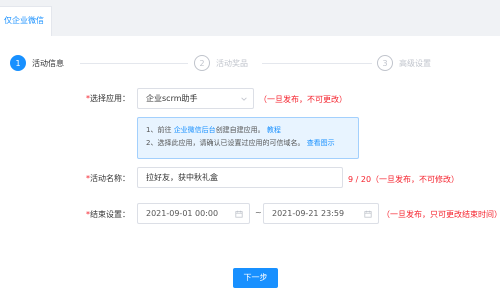 This screenshot has width=500, height=291. What do you see at coordinates (26, 21) in the screenshot?
I see `tab-enterprise-wechat: 仅企业微信` at bounding box center [26, 21].